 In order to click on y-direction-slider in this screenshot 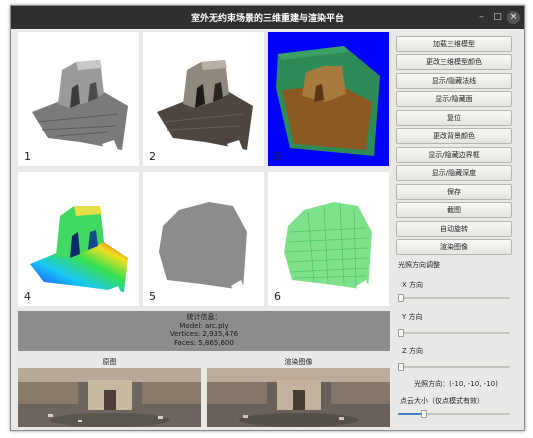, I will do `click(454, 333)`.